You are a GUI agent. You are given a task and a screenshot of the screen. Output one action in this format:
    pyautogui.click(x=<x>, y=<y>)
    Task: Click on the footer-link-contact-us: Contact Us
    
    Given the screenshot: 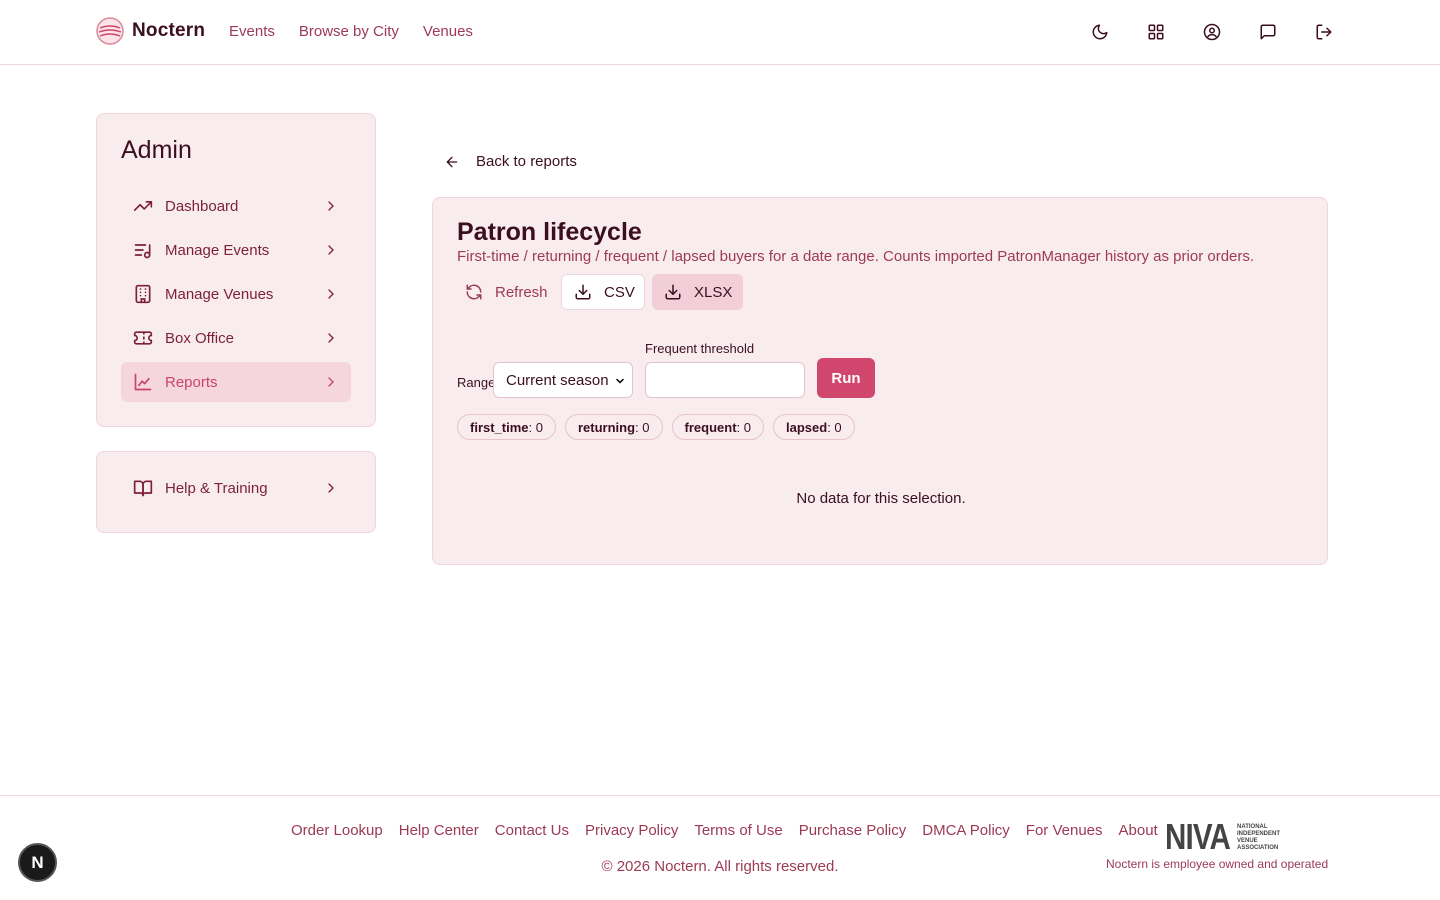 What is the action you would take?
    pyautogui.click(x=532, y=830)
    